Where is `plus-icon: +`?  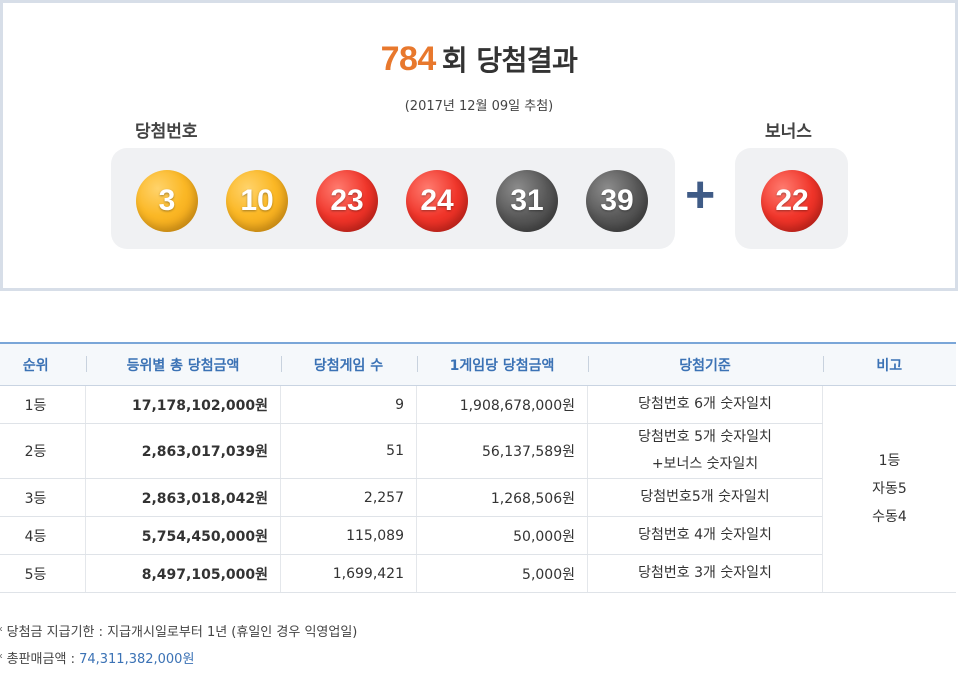 plus-icon: + is located at coordinates (700, 195).